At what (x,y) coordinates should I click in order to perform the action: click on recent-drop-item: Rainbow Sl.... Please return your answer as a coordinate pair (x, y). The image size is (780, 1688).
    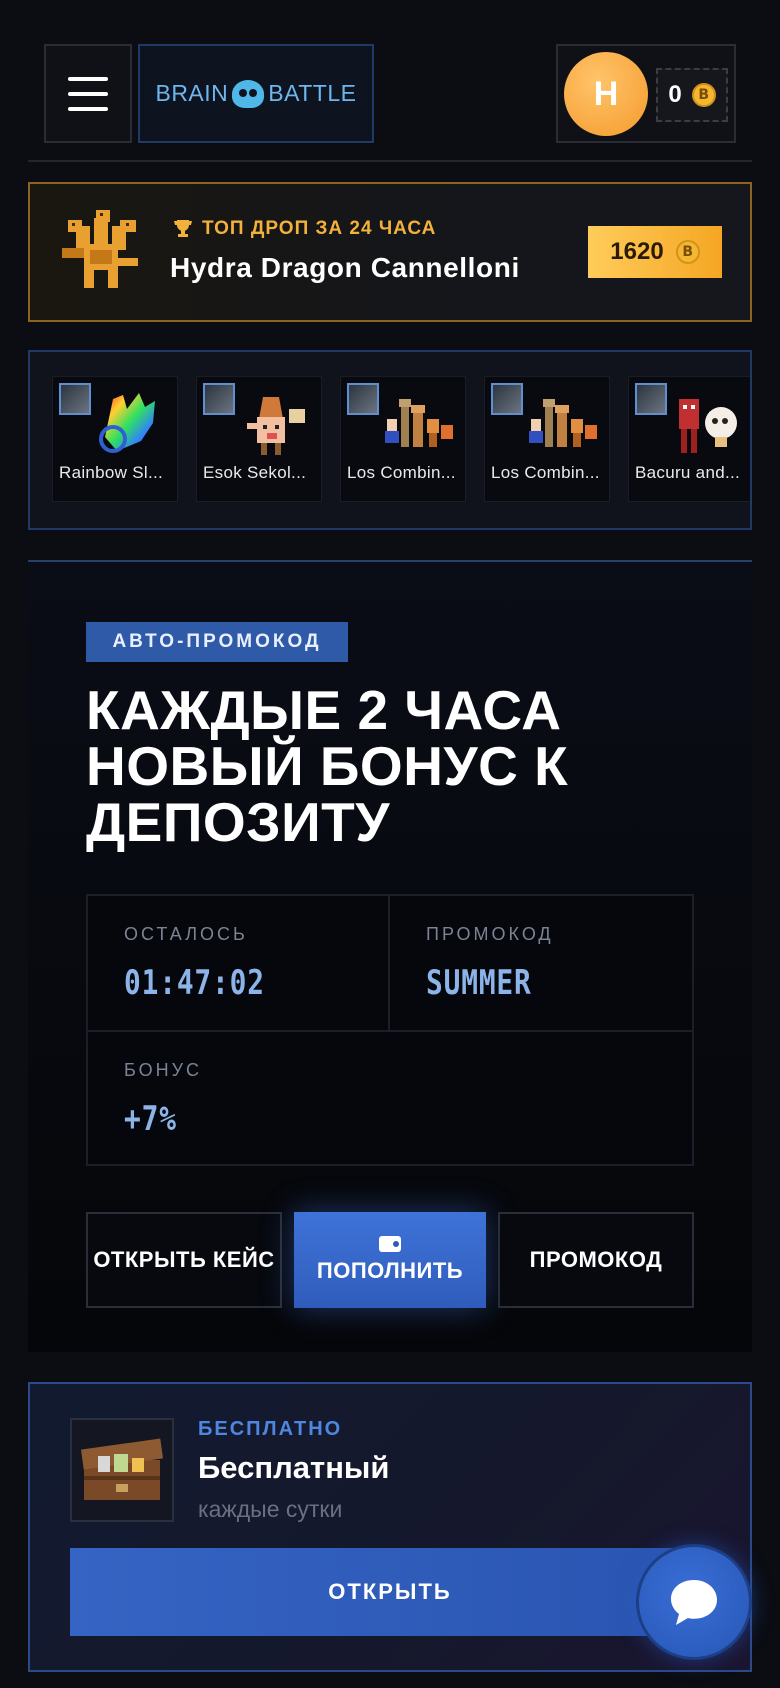
    Looking at the image, I should click on (115, 439).